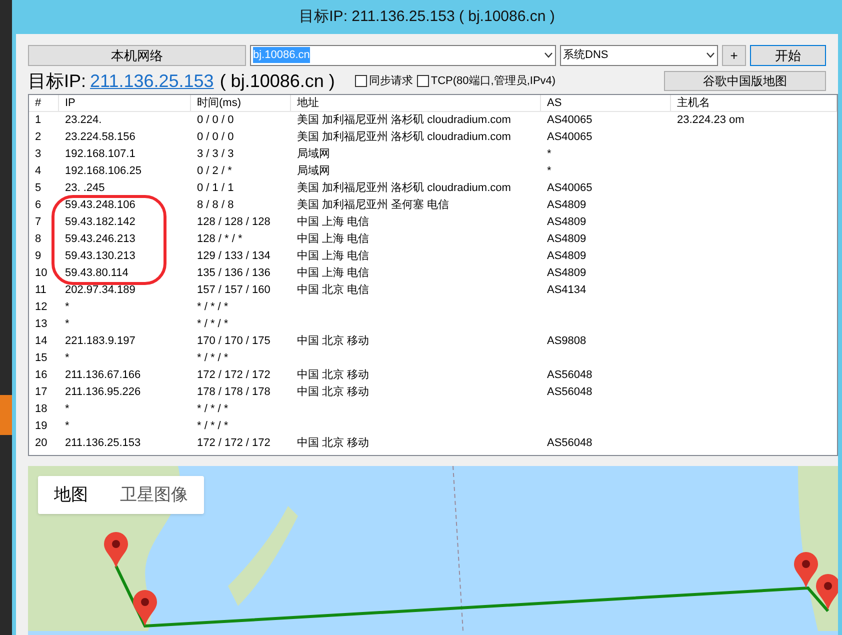  I want to click on table-cell: 12, so click(41, 307).